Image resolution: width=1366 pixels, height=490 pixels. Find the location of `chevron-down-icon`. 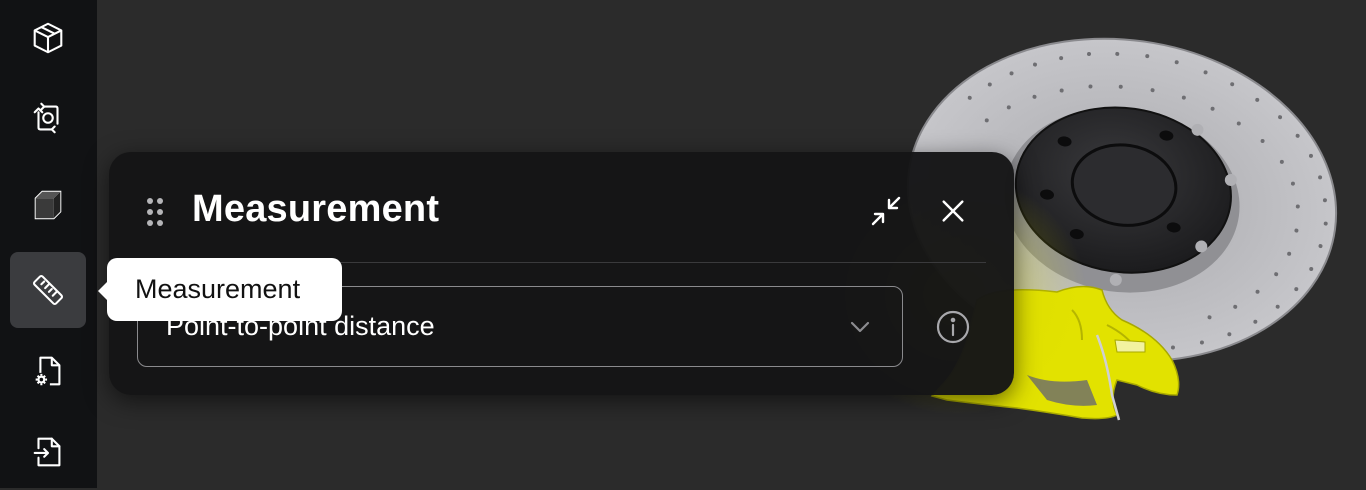

chevron-down-icon is located at coordinates (860, 327).